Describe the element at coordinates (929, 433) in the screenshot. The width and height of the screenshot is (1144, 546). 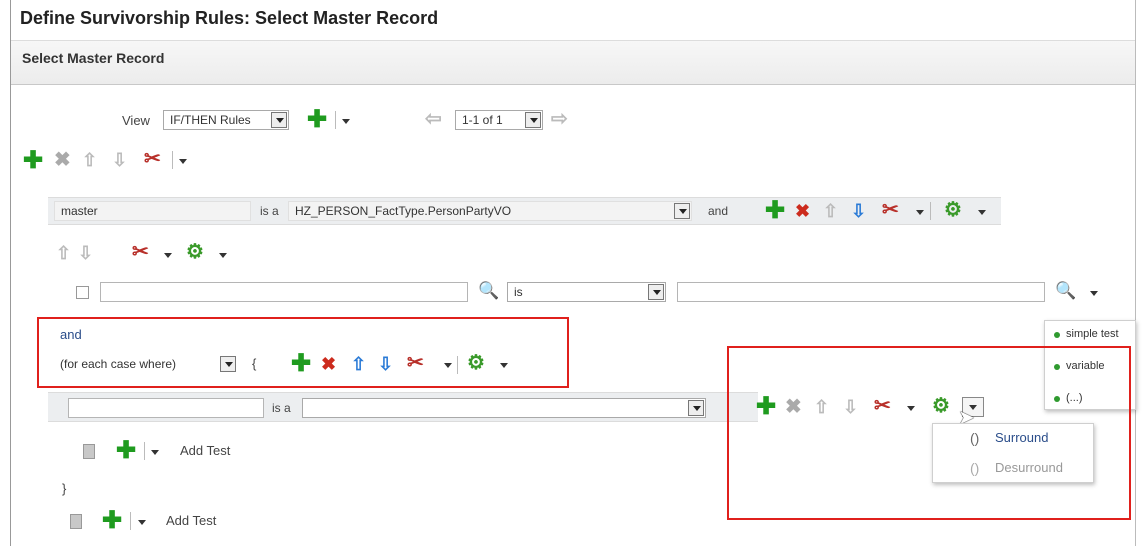
I see `menu-highlight-box` at that location.